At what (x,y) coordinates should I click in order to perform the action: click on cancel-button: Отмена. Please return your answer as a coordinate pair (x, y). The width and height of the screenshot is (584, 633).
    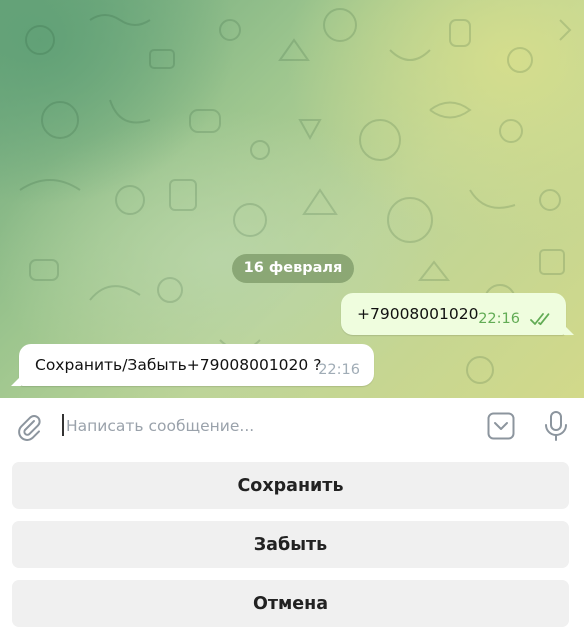
    Looking at the image, I should click on (290, 603).